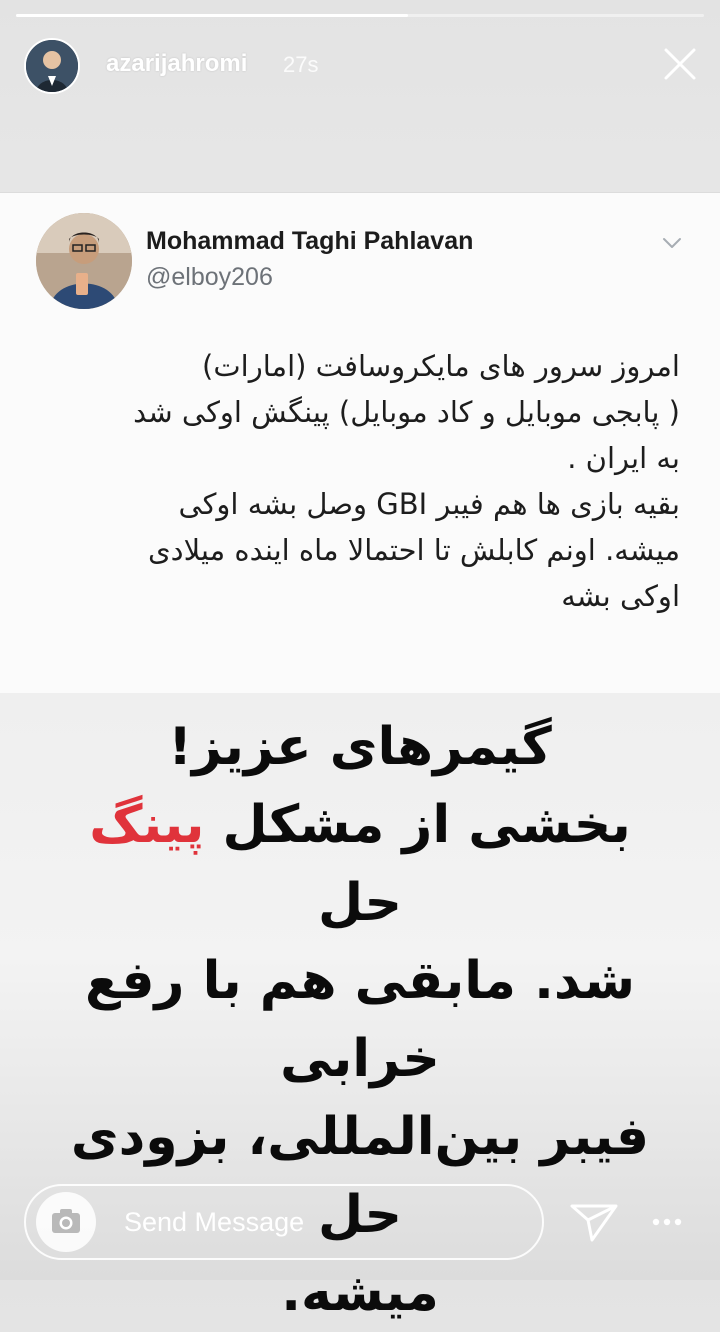 This screenshot has height=1332, width=720. What do you see at coordinates (360, 903) in the screenshot?
I see `caption-text: حل` at bounding box center [360, 903].